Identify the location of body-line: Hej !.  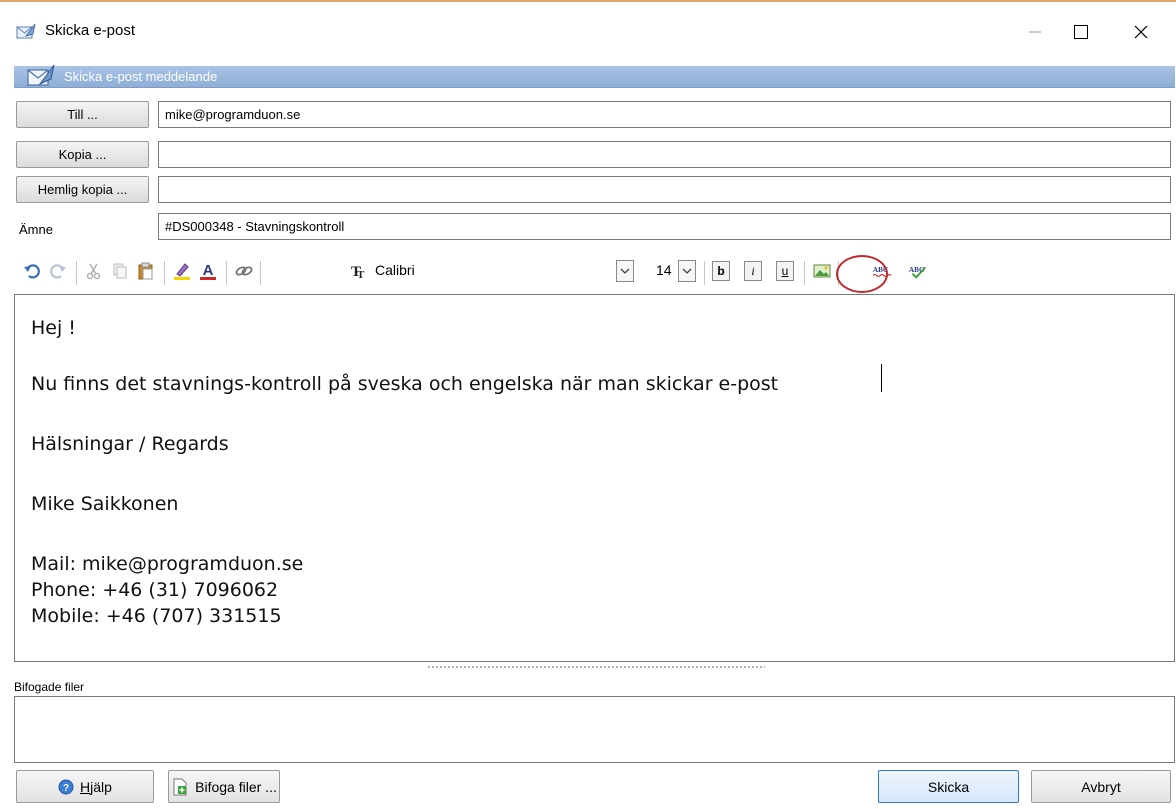
(53, 328).